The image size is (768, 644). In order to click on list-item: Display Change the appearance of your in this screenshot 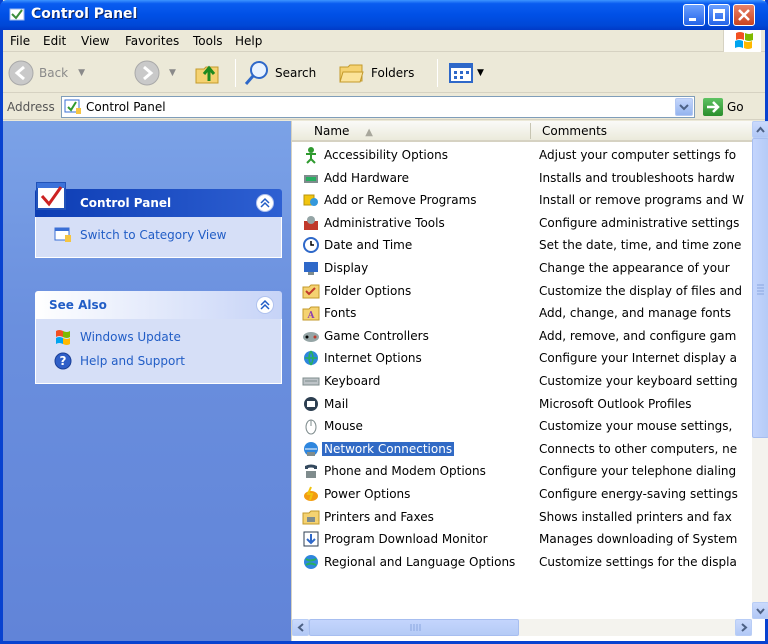, I will do `click(522, 268)`.